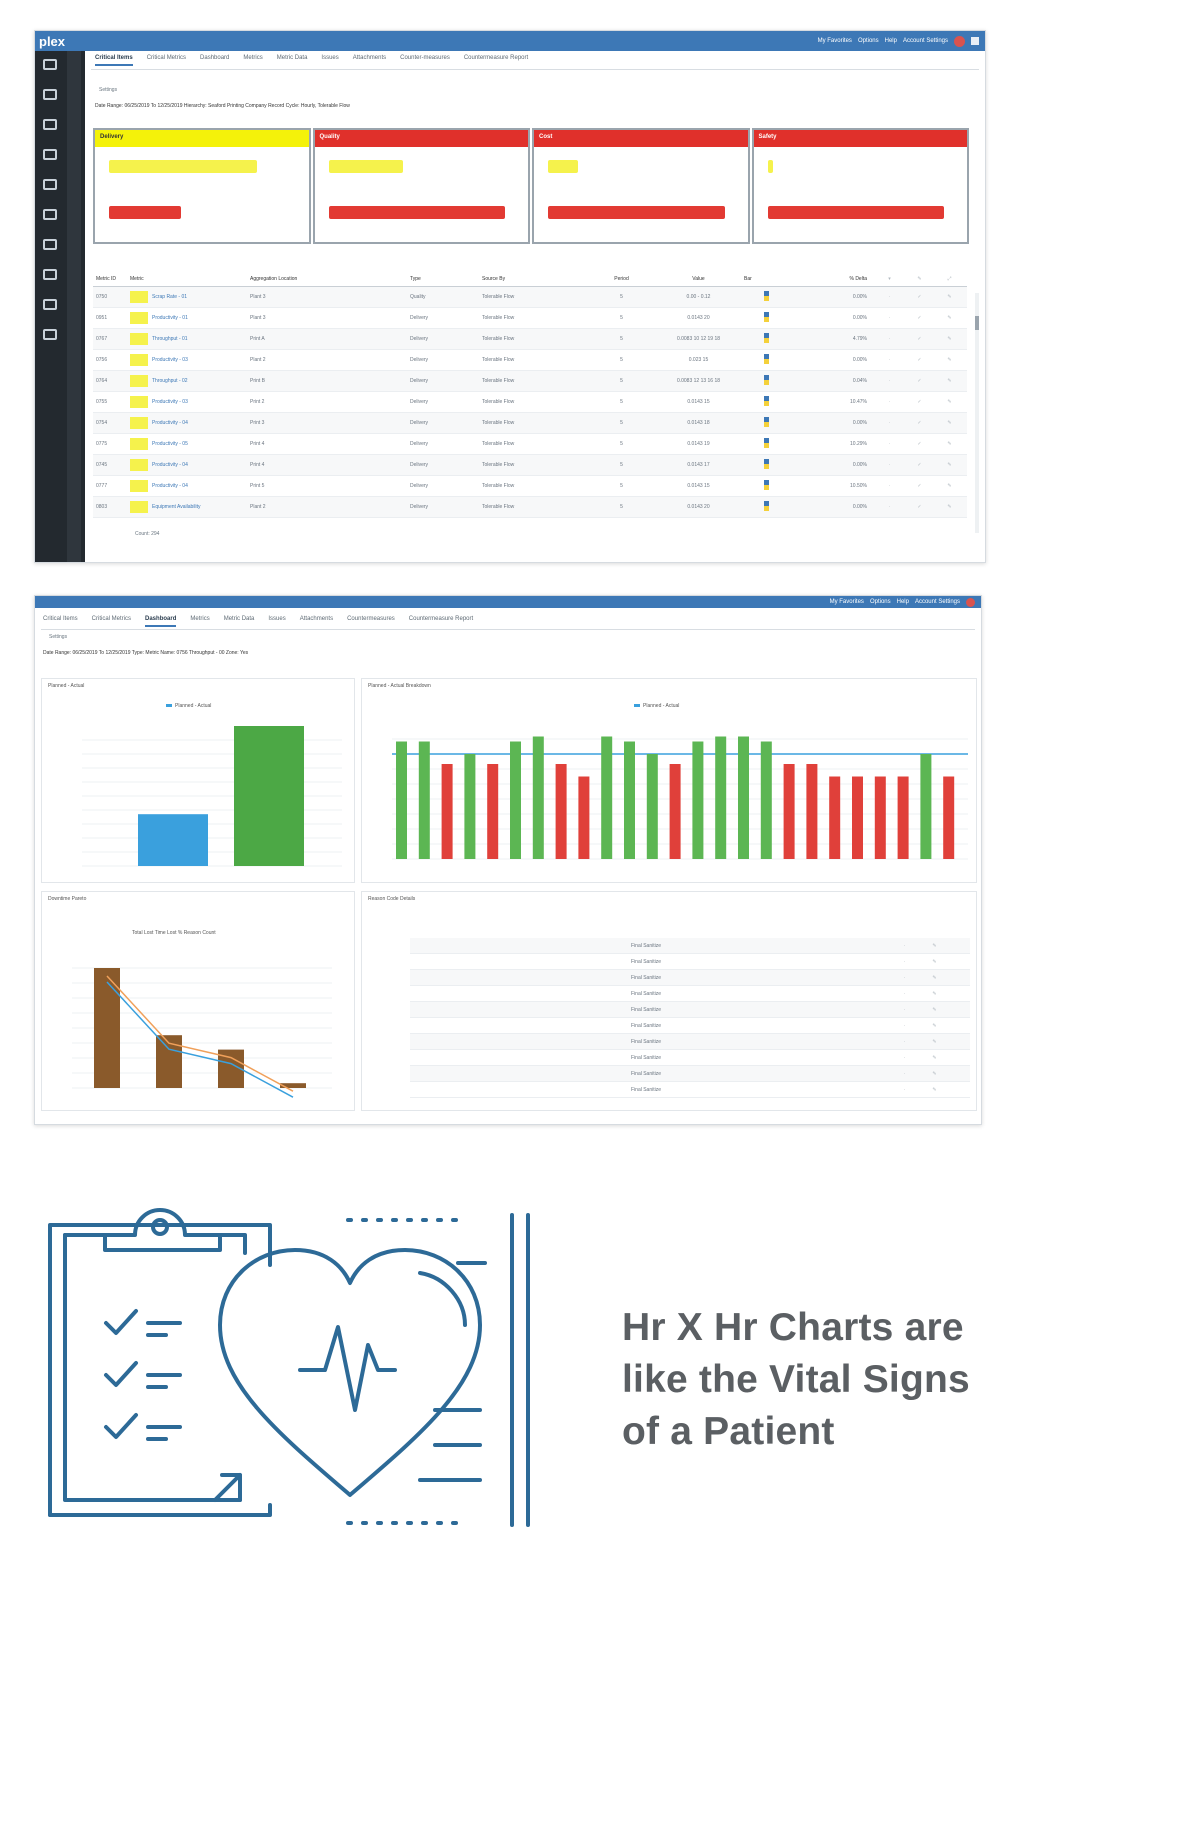  Describe the element at coordinates (50, 154) in the screenshot. I see `list-icon` at that location.